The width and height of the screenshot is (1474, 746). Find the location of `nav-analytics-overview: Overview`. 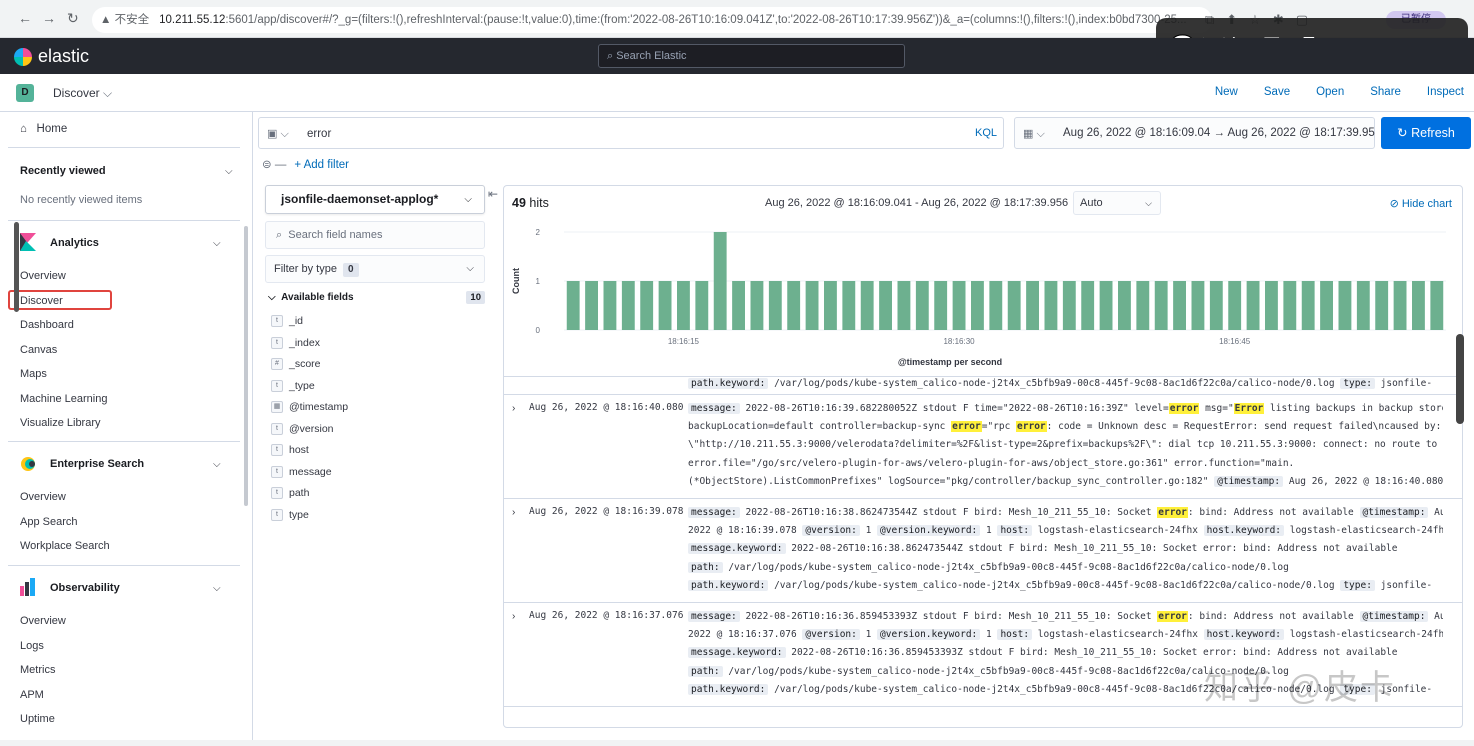

nav-analytics-overview: Overview is located at coordinates (43, 276).